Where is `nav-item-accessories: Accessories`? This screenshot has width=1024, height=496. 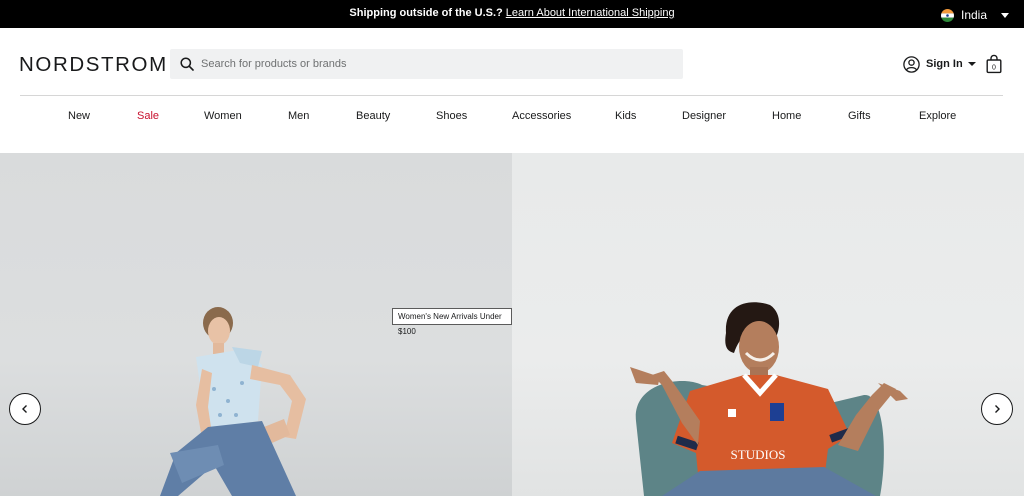 nav-item-accessories: Accessories is located at coordinates (541, 116).